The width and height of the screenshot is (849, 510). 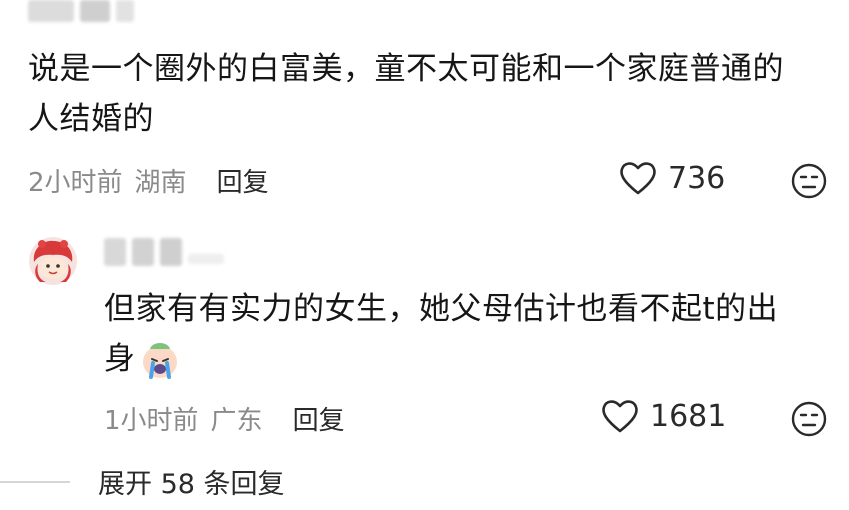 I want to click on comment1-meta: 2小时前 湖南 回复, so click(x=148, y=180).